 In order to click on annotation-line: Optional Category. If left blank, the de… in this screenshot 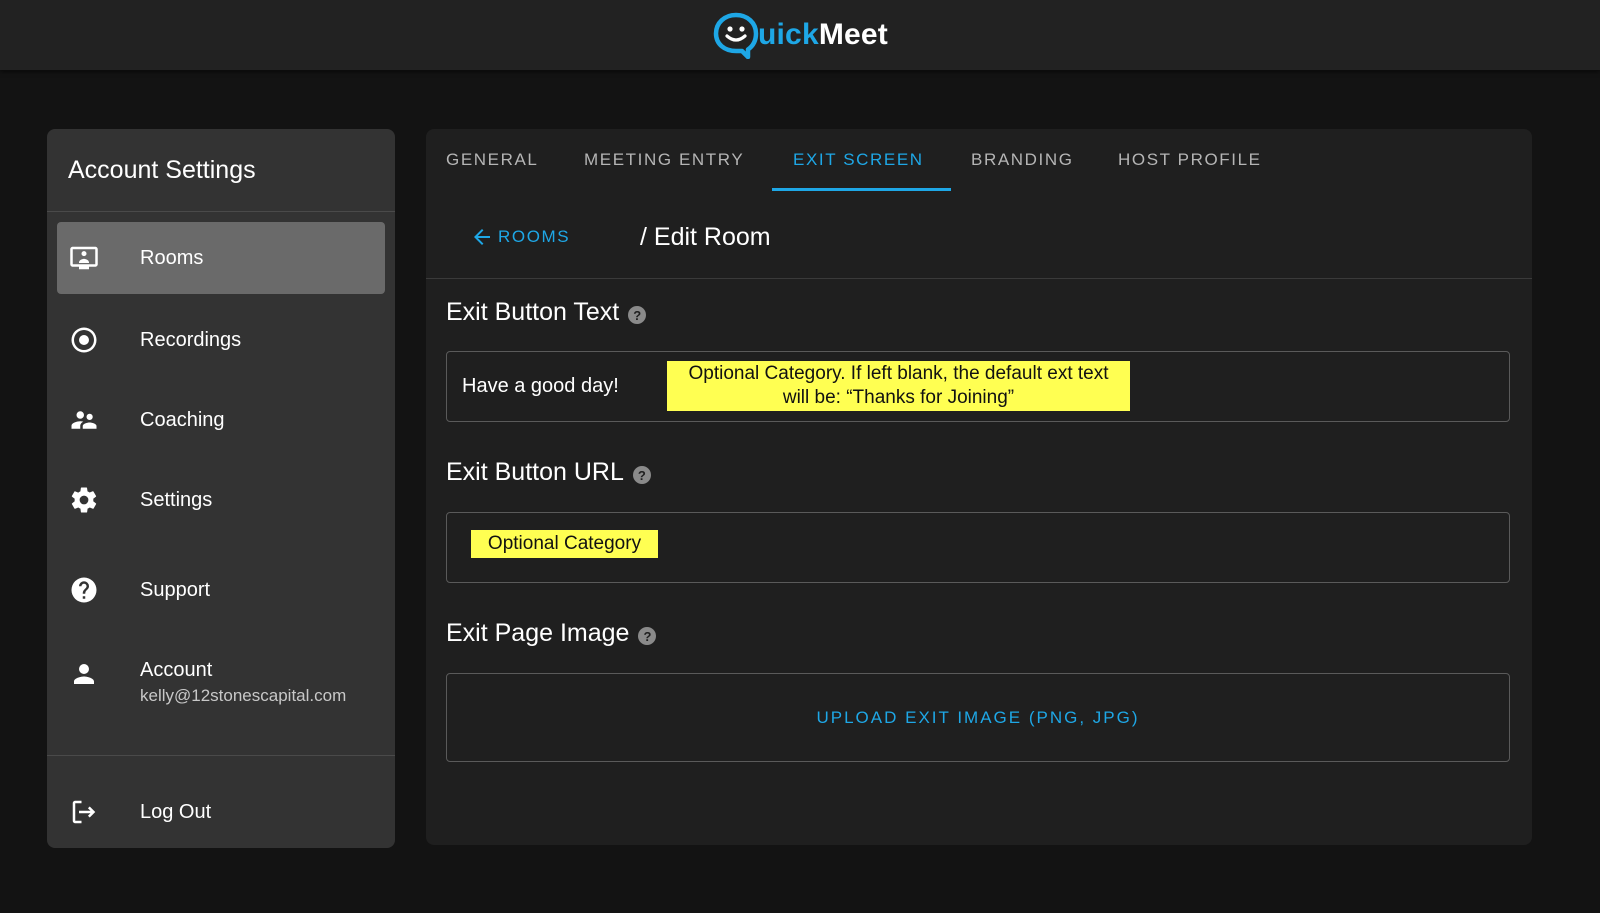, I will do `click(898, 373)`.